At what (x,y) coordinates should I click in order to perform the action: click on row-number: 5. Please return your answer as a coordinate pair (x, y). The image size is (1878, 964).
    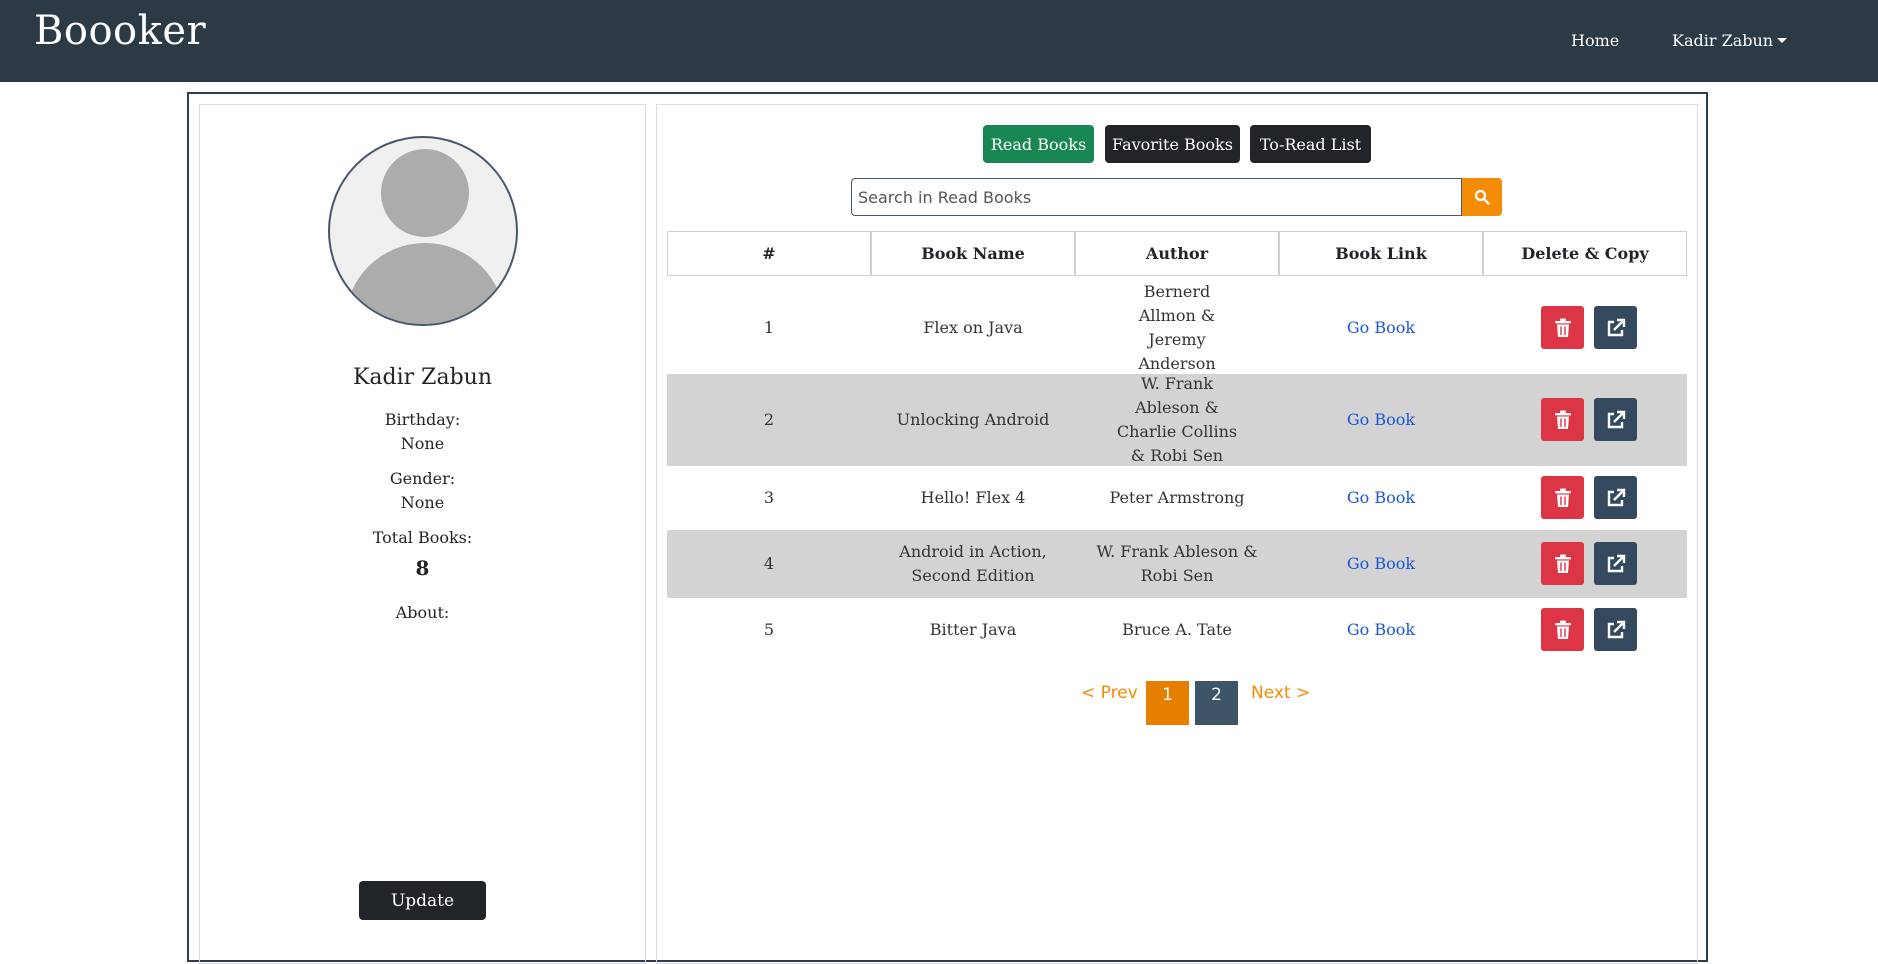
    Looking at the image, I should click on (769, 629).